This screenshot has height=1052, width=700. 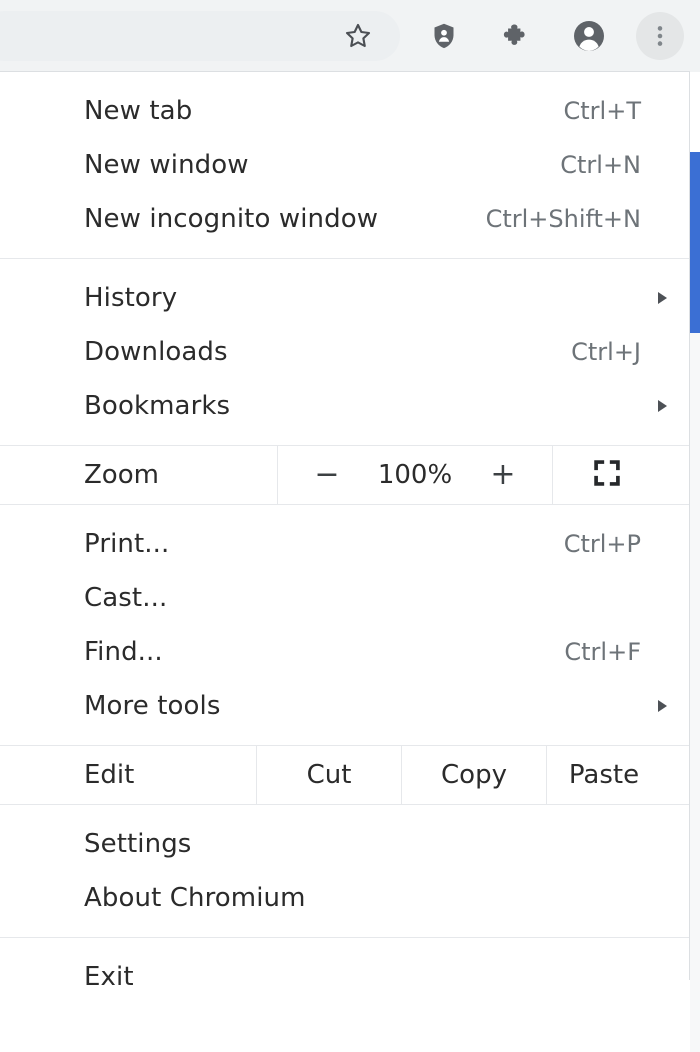 I want to click on menu-item-downloads: Downloads Ctrl+J, so click(x=344, y=352).